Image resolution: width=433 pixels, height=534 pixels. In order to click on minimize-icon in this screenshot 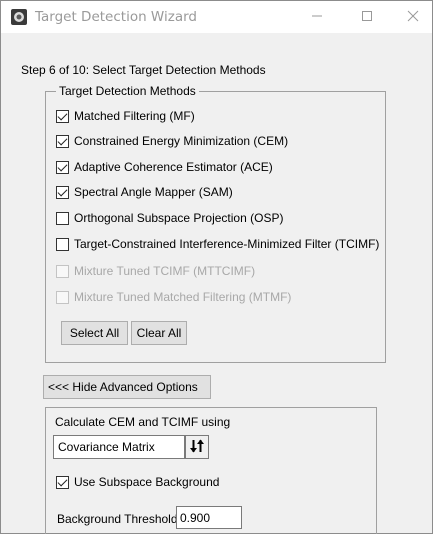, I will do `click(317, 17)`.